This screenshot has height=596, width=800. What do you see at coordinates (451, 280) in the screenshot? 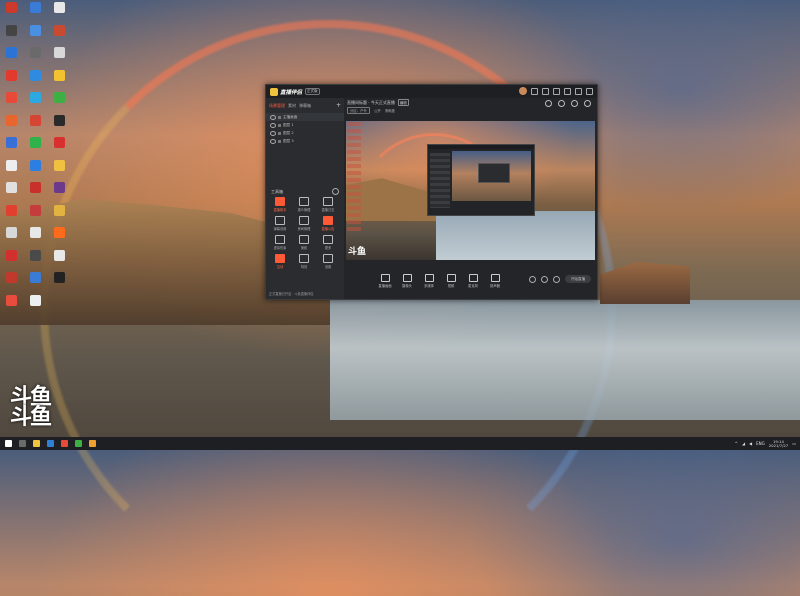
I see `control-video-button: 视频` at bounding box center [451, 280].